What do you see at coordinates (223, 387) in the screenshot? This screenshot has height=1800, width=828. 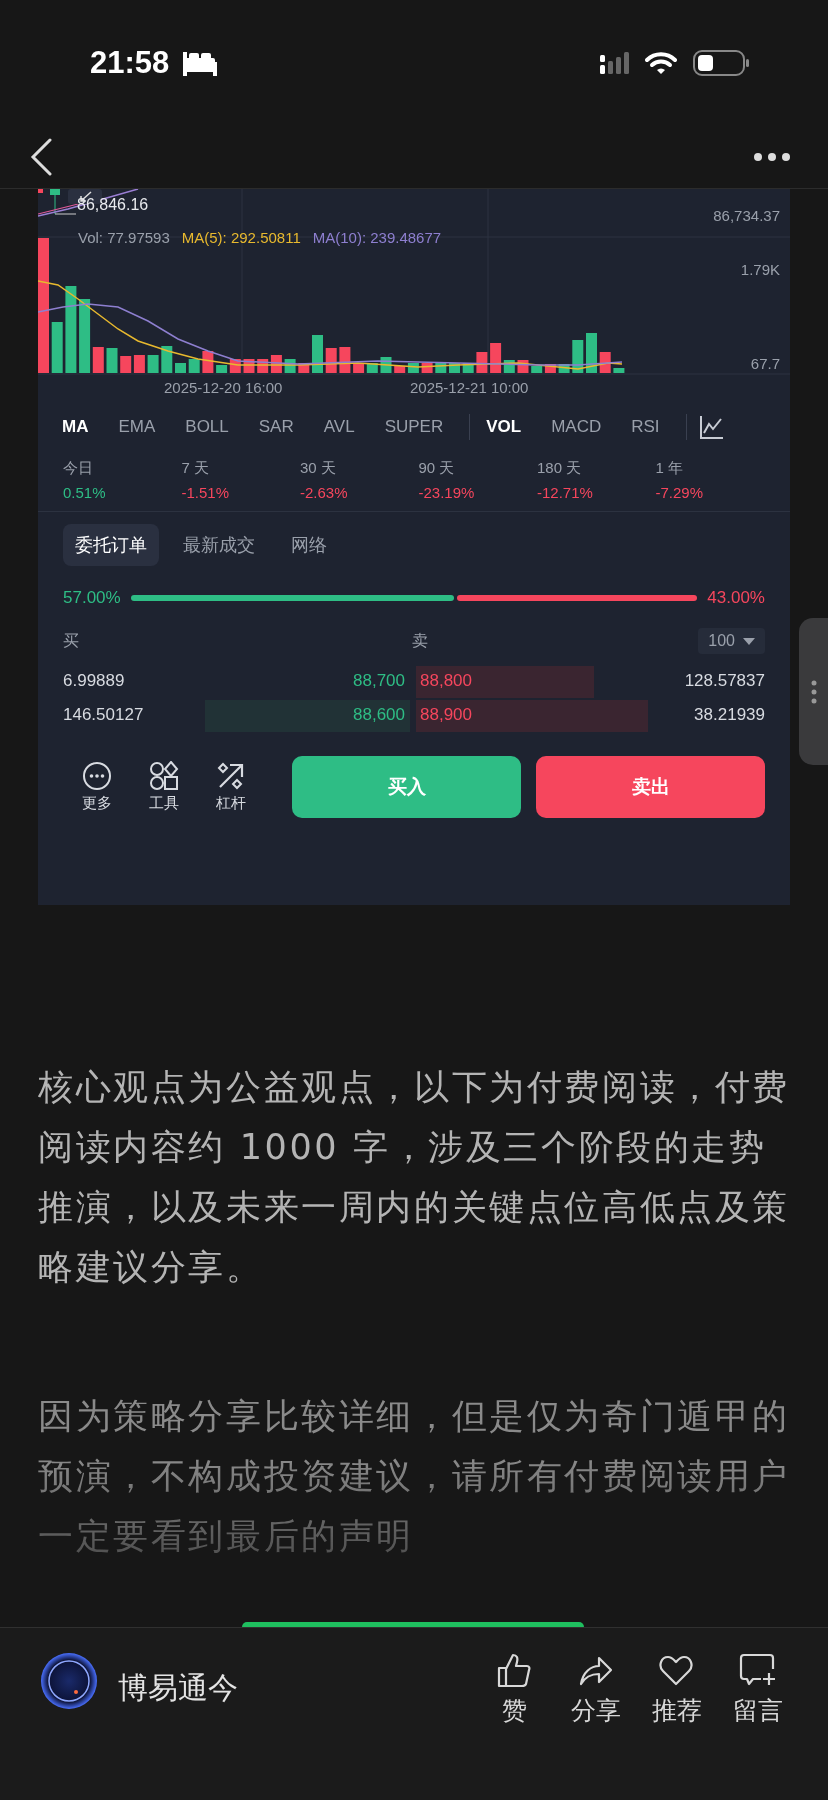 I see `axis-label: 2025-12-20 16:00` at bounding box center [223, 387].